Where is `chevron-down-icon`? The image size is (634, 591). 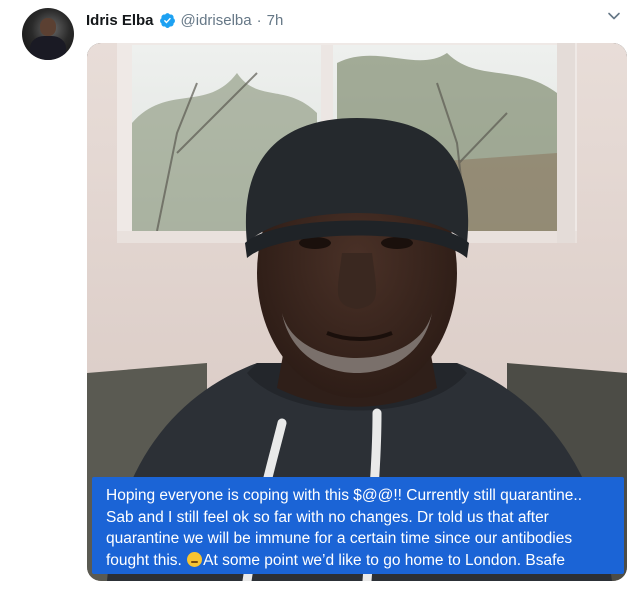 chevron-down-icon is located at coordinates (614, 16).